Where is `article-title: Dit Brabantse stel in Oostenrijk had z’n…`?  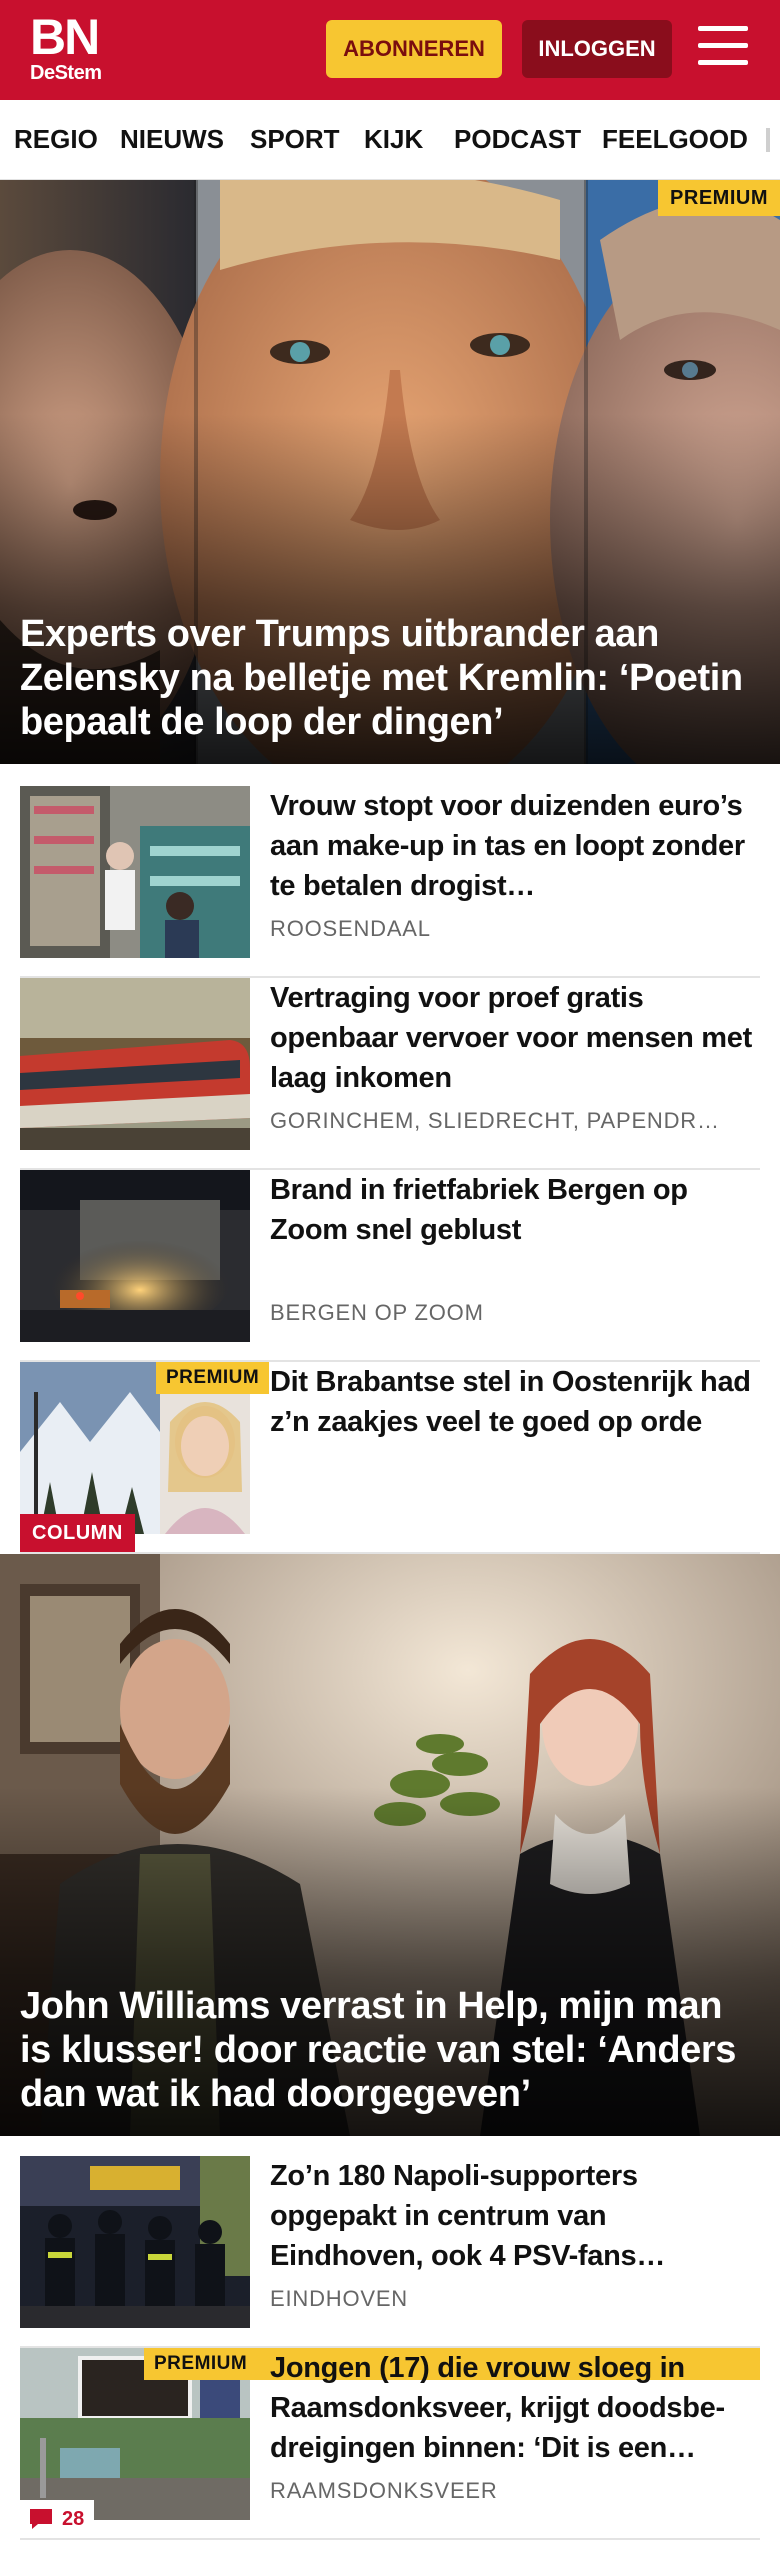
article-title: Dit Brabantse stel in Oostenrijk had z’n… is located at coordinates (515, 1402).